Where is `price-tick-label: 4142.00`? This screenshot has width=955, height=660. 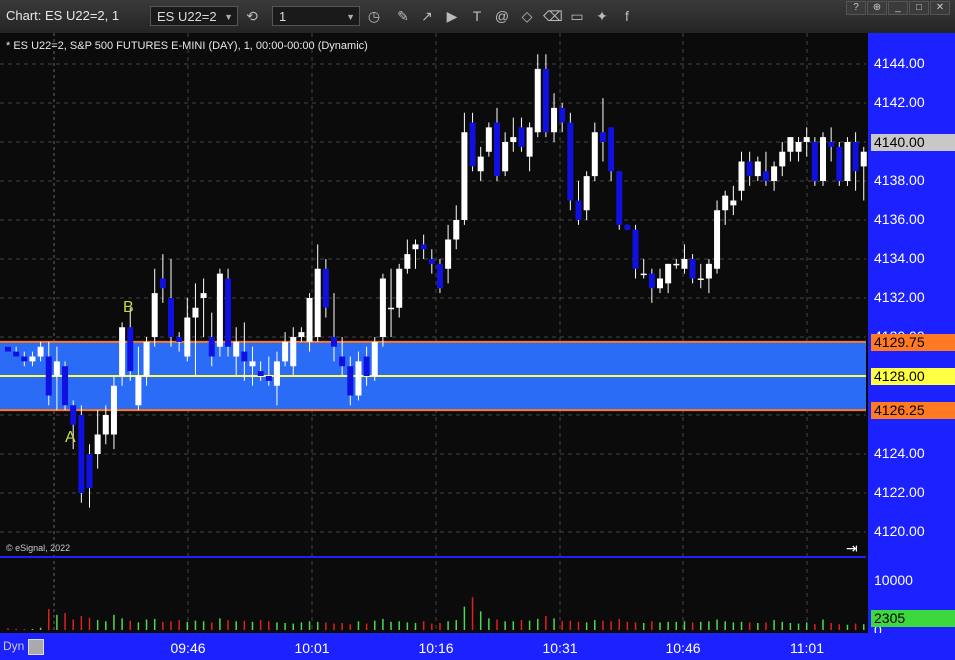
price-tick-label: 4142.00 is located at coordinates (899, 102).